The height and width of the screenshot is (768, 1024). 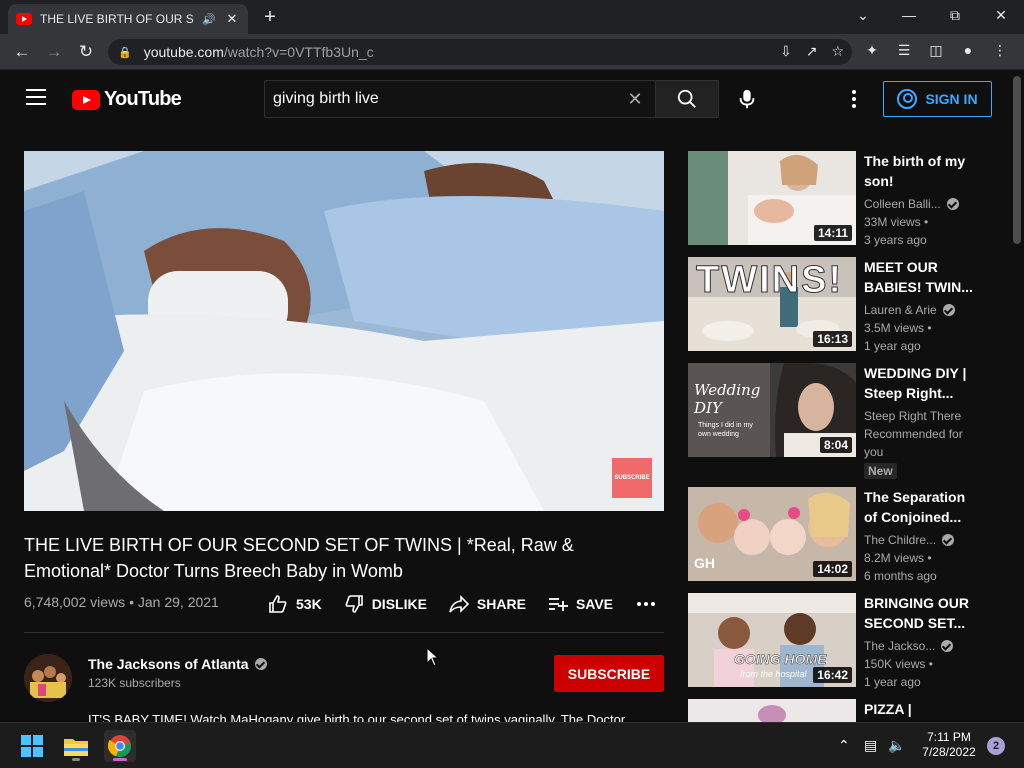 I want to click on like-button: 53K, so click(x=295, y=604).